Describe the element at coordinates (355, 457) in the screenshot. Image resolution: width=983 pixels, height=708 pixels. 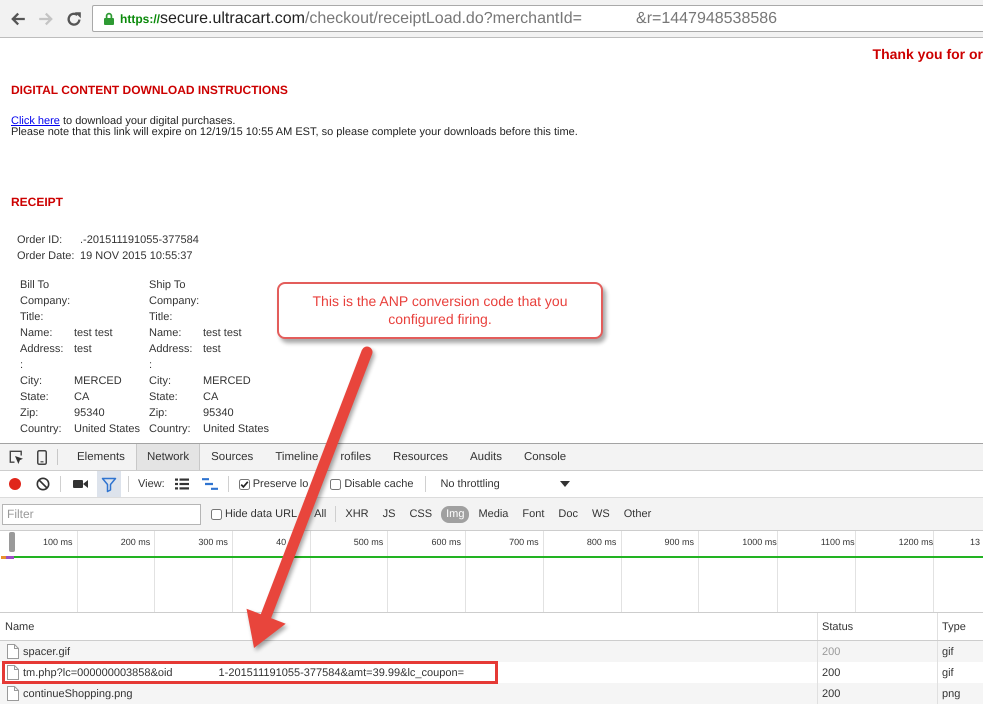
I see `devtools-tab: rofiles` at that location.